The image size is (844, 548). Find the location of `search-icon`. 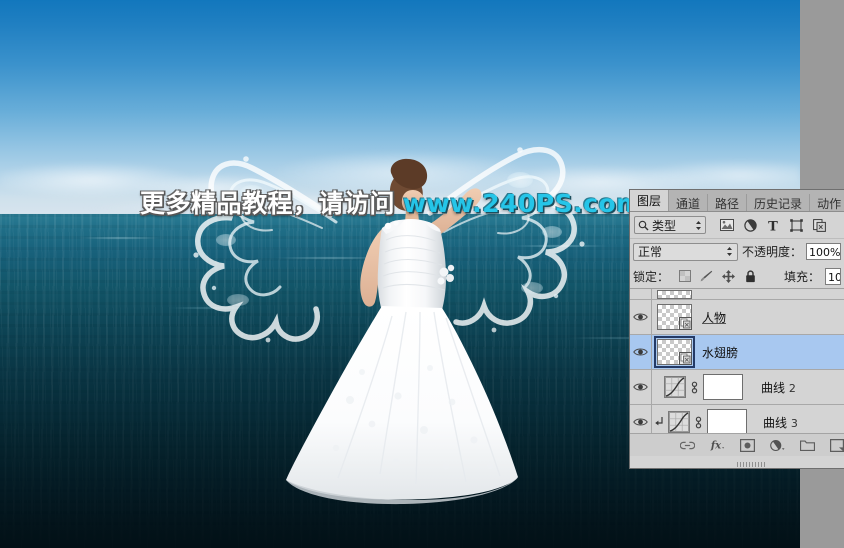

search-icon is located at coordinates (643, 225).